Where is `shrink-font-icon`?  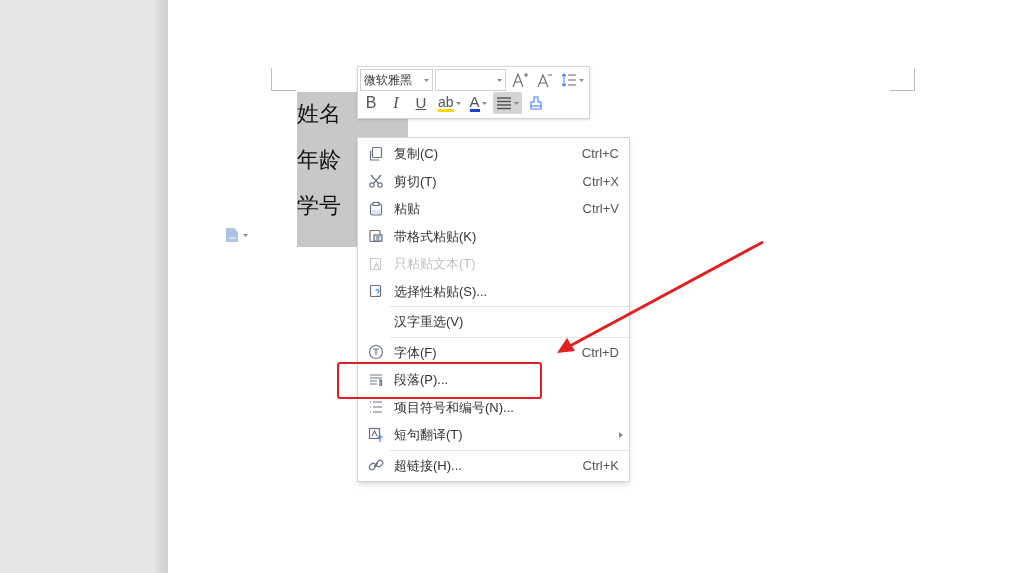 shrink-font-icon is located at coordinates (545, 80).